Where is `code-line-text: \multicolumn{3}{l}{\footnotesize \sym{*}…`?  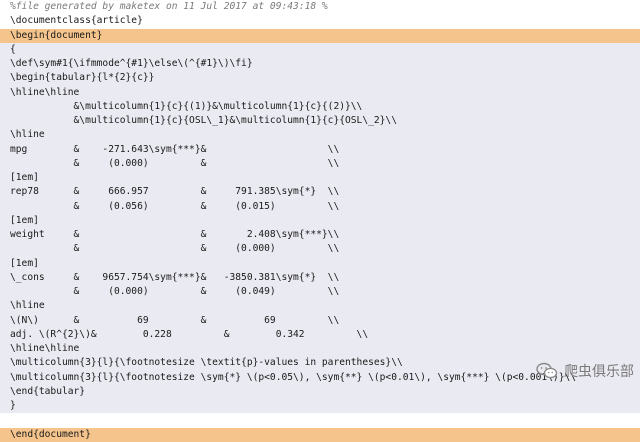
code-line-text: \multicolumn{3}{l}{\footnotesize \sym{*}… is located at coordinates (293, 377).